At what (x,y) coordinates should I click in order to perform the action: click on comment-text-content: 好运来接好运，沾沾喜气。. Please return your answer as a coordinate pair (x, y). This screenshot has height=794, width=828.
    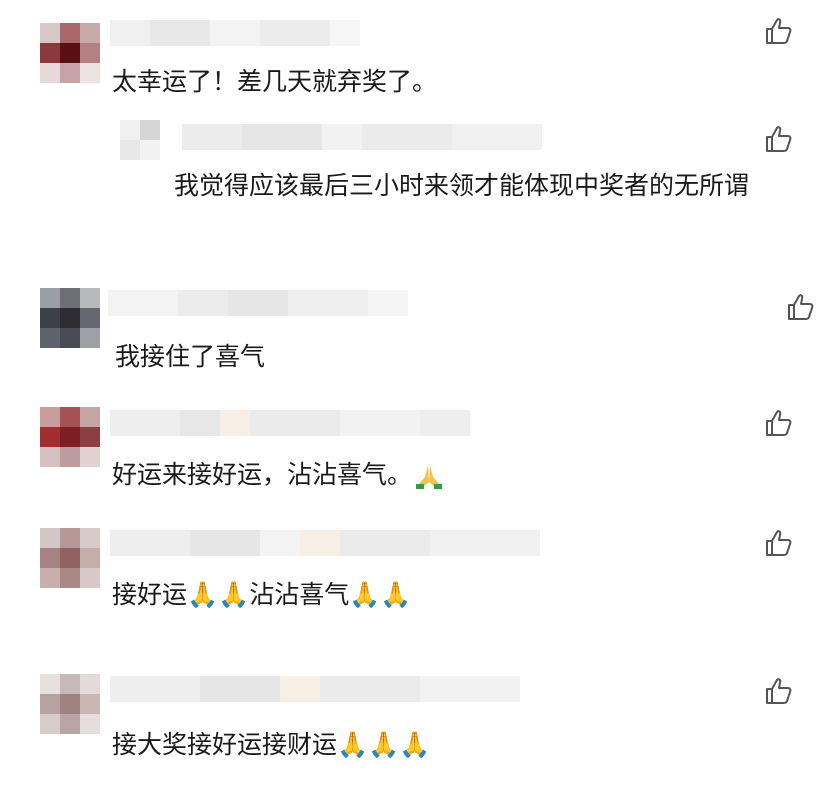
    Looking at the image, I should click on (262, 474).